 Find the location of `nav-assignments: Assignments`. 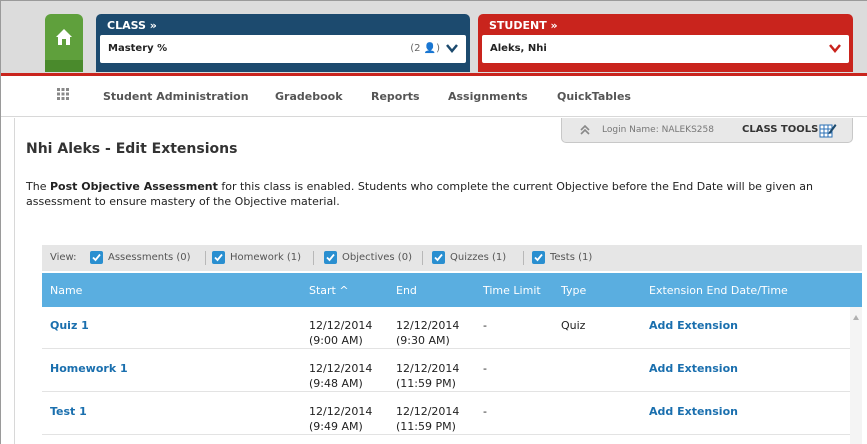

nav-assignments: Assignments is located at coordinates (488, 96).